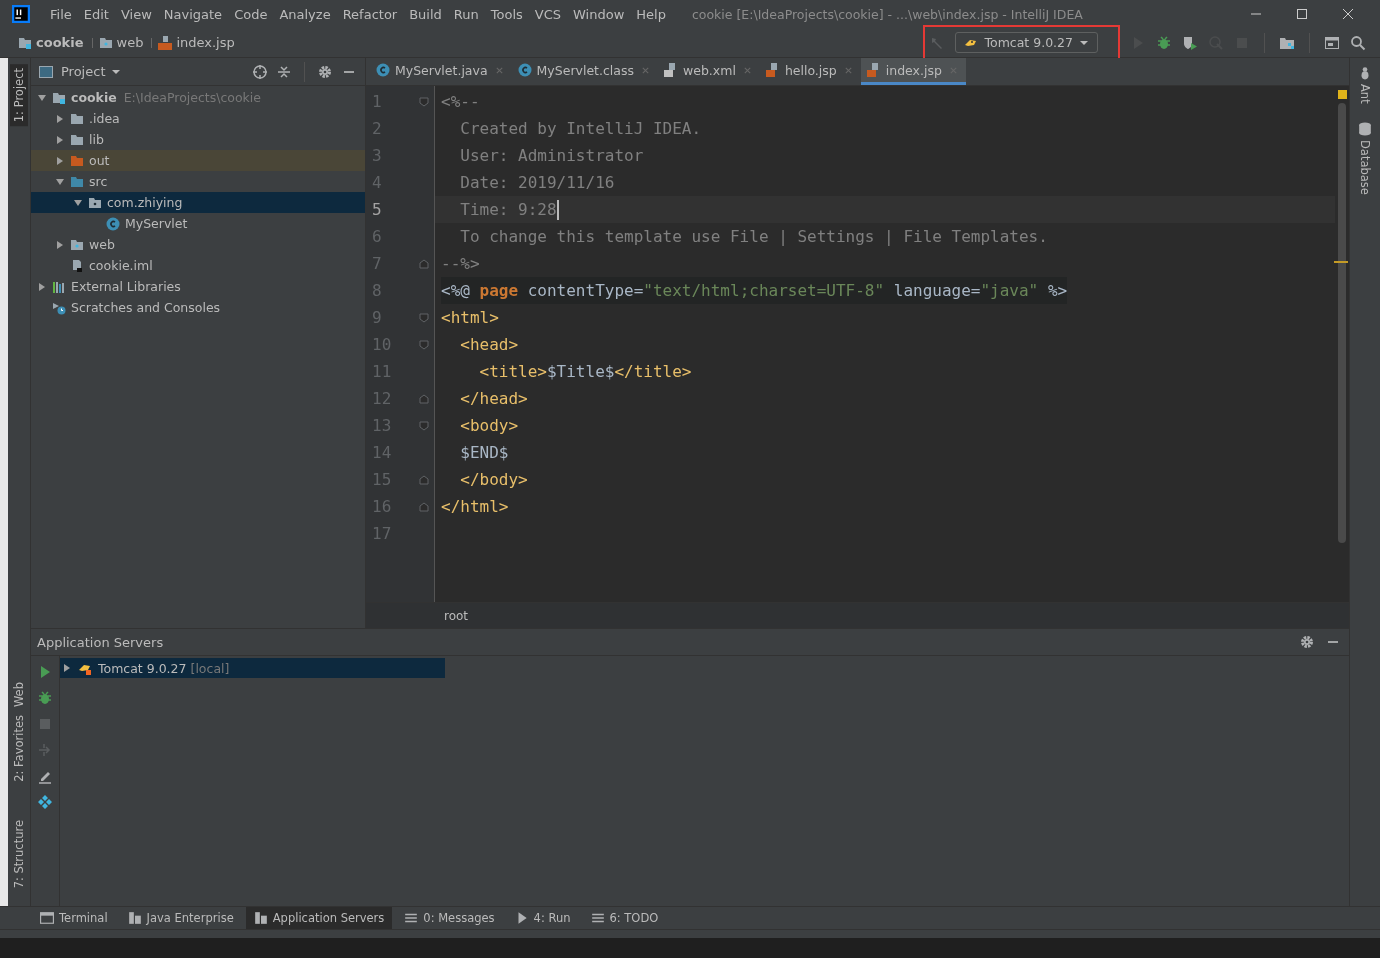 The width and height of the screenshot is (1380, 958). I want to click on code-line: <html>, so click(470, 318).